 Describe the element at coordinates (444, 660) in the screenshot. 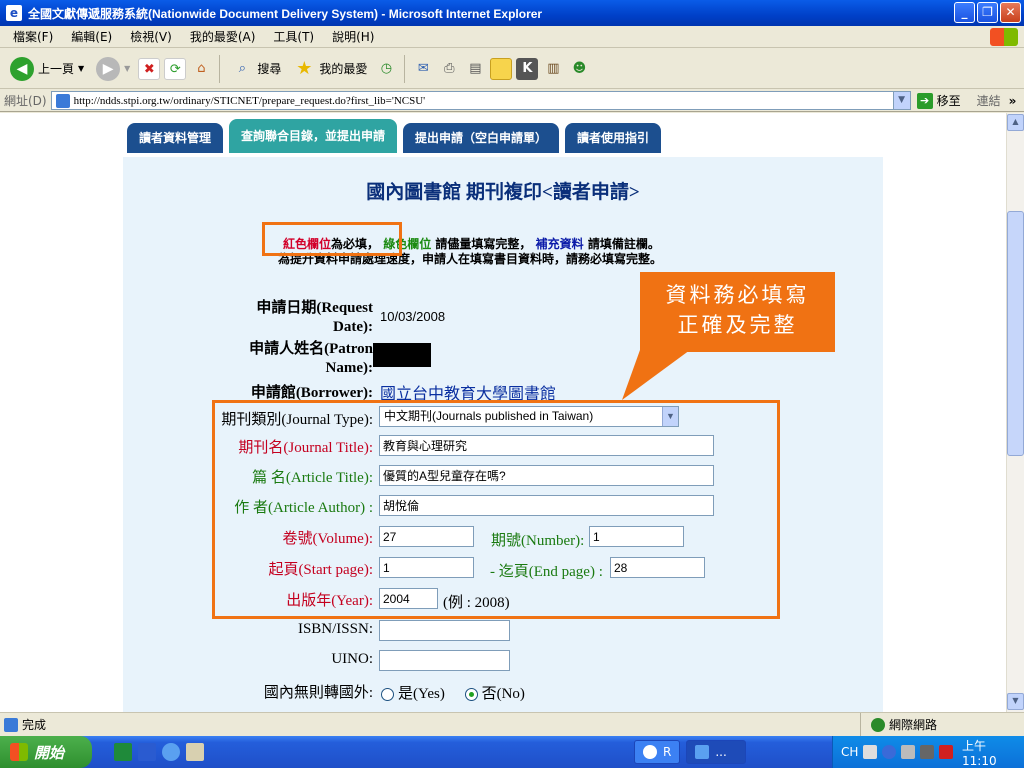

I see `uino-input` at that location.